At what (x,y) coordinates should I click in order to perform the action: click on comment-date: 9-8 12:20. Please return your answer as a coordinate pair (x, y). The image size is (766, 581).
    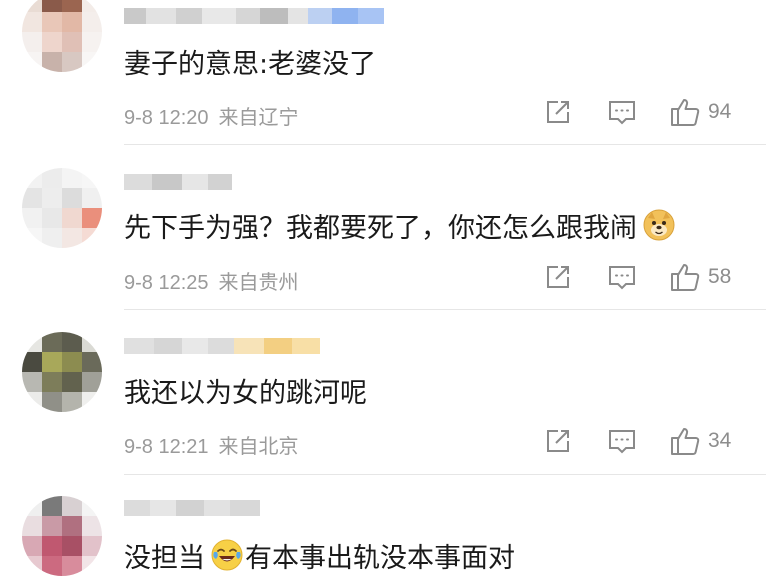
    Looking at the image, I should click on (166, 118).